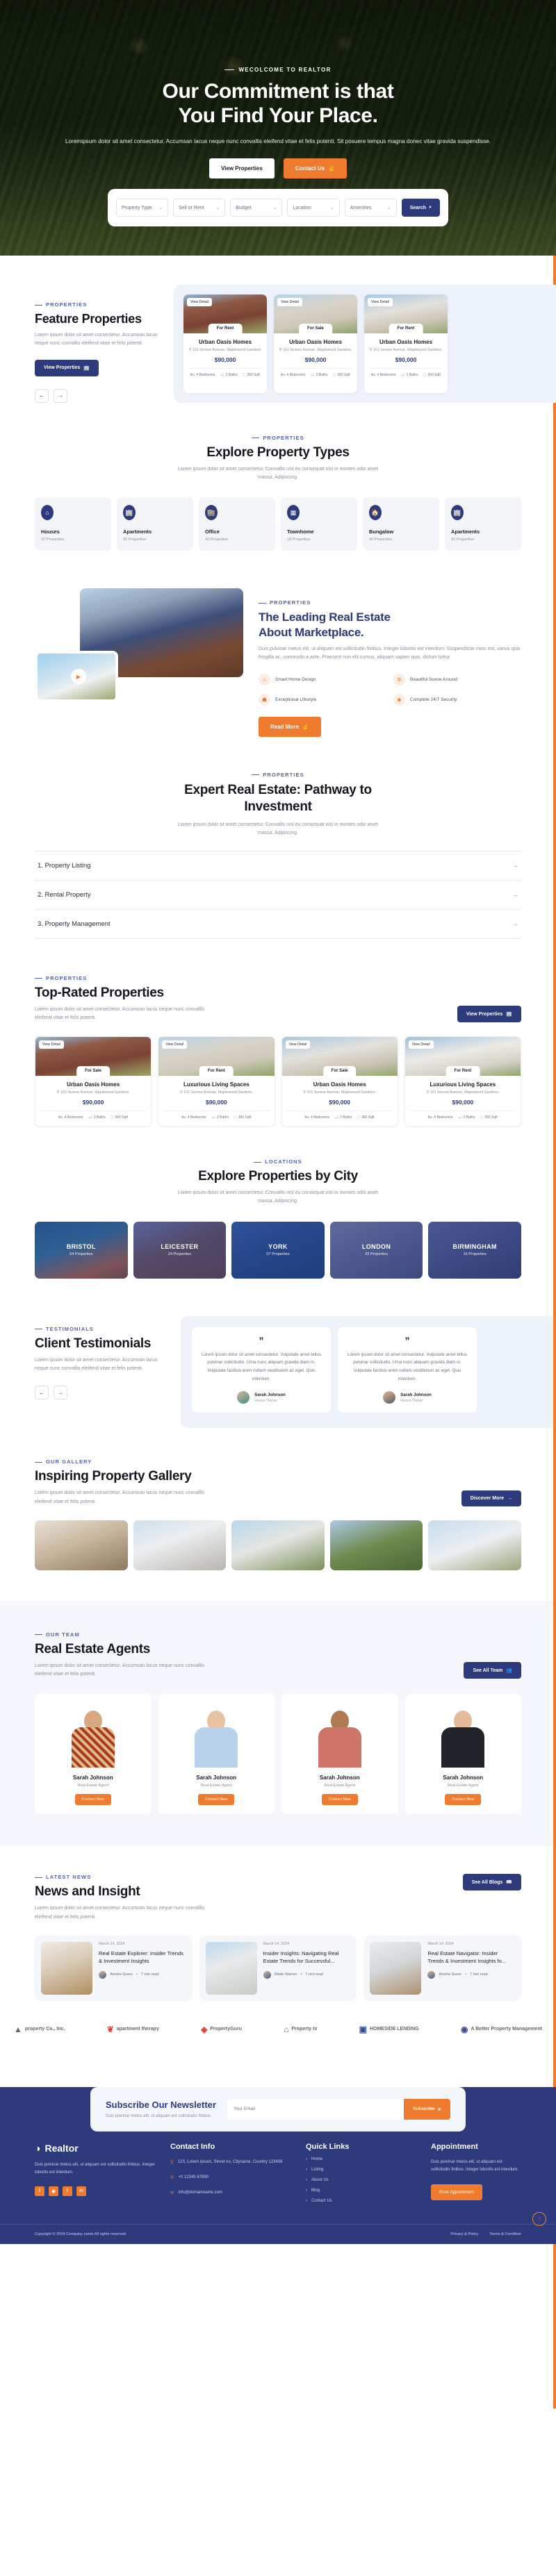 The width and height of the screenshot is (556, 2576). Describe the element at coordinates (505, 2234) in the screenshot. I see `terms-condition-link: Terms & Condition` at that location.